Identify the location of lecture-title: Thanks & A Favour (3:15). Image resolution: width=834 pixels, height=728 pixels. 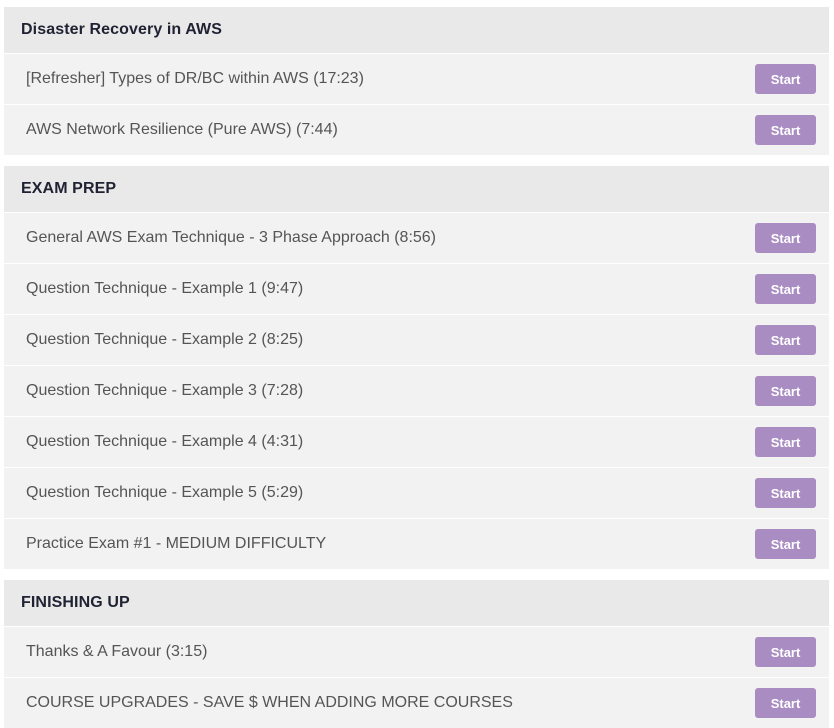
(117, 651).